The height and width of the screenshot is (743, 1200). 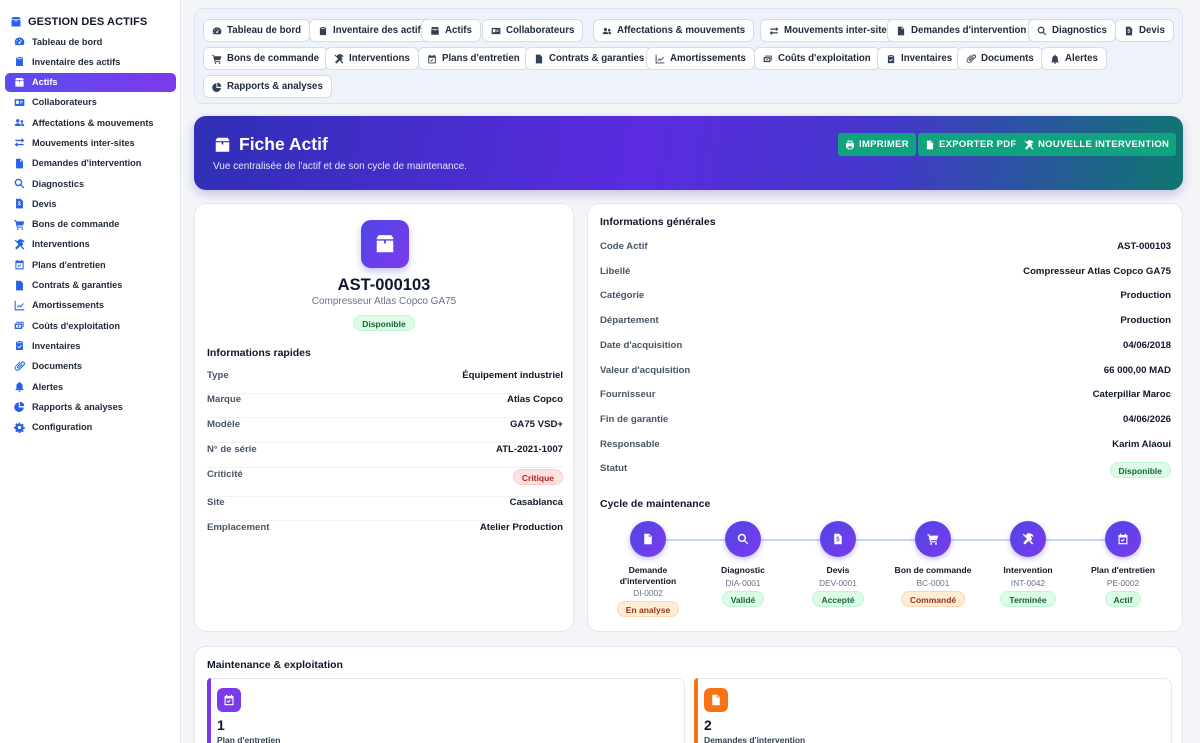 What do you see at coordinates (473, 58) in the screenshot?
I see `nav-pill-plans-d-entretien: Plans d'entretien` at bounding box center [473, 58].